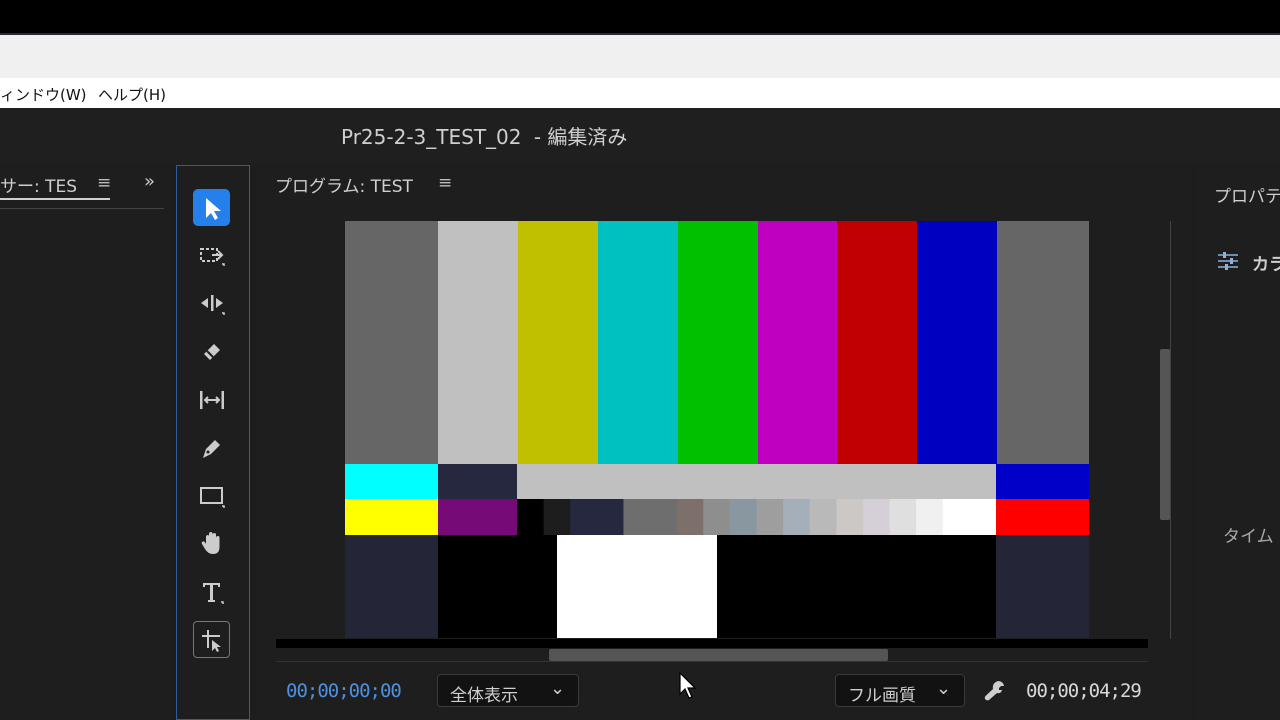 The height and width of the screenshot is (720, 1280). Describe the element at coordinates (1228, 261) in the screenshot. I see `color-sliders-icon` at that location.